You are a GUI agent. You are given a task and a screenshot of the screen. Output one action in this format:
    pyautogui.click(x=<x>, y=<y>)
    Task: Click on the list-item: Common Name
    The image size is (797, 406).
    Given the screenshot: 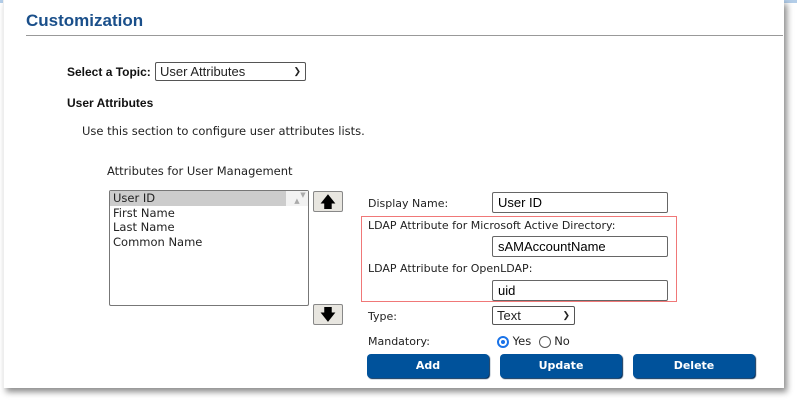 What is the action you would take?
    pyautogui.click(x=209, y=242)
    